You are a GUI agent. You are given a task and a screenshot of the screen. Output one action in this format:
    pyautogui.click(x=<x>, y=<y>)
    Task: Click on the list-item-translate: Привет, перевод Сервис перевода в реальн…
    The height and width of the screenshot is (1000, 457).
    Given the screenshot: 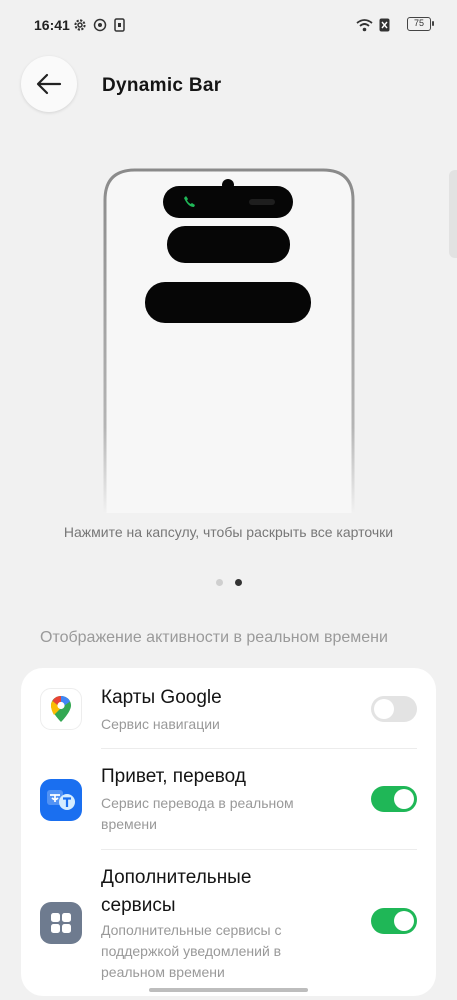 What is the action you would take?
    pyautogui.click(x=228, y=799)
    